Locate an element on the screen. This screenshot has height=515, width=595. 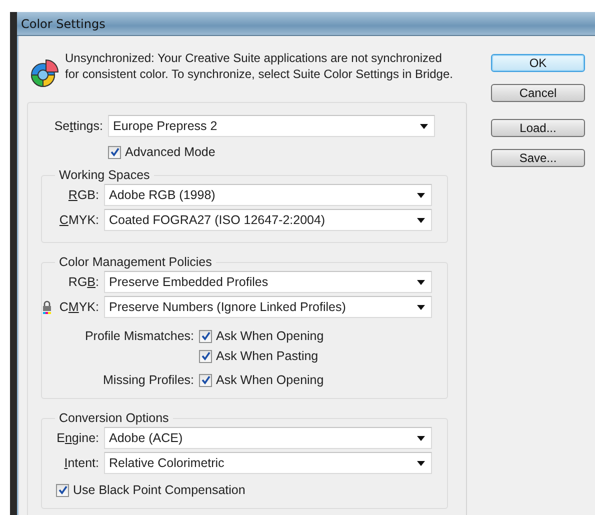
field-label: Intent: is located at coordinates (81, 463).